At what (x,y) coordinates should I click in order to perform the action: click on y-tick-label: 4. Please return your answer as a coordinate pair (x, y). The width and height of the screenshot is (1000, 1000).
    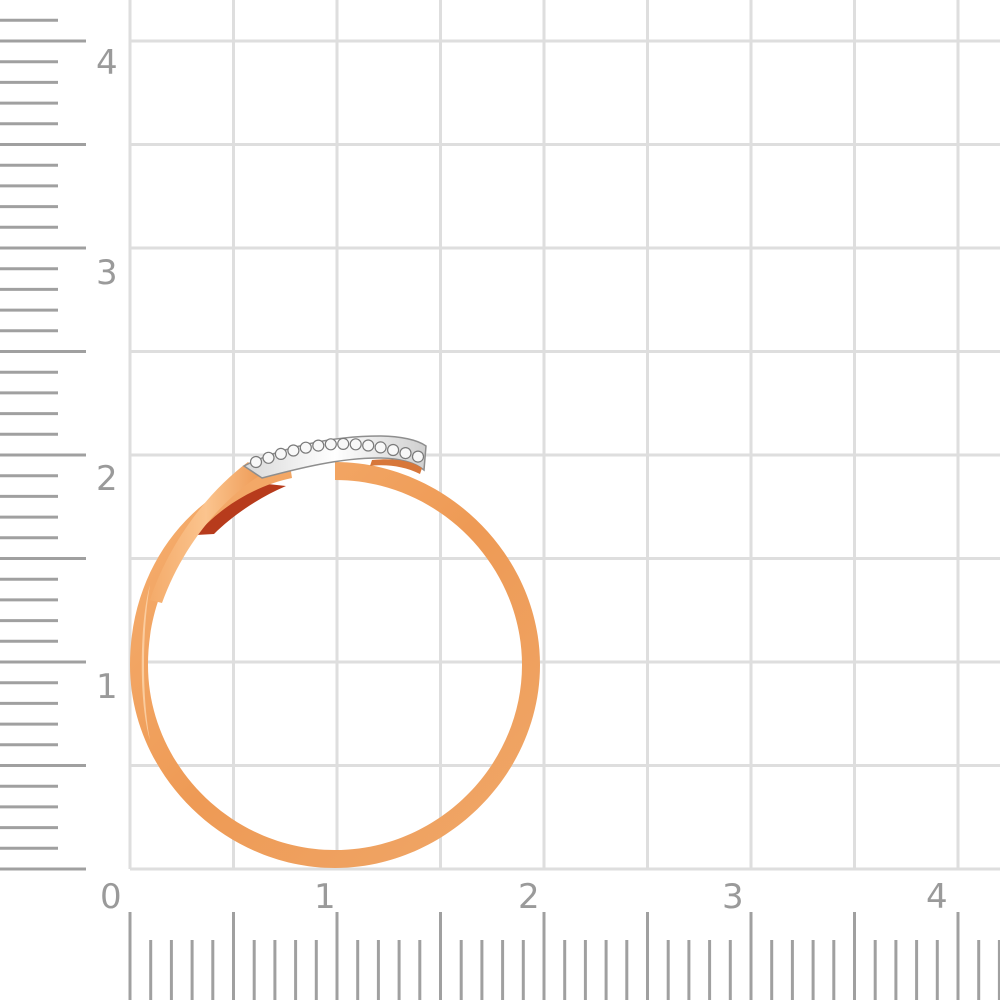
    Looking at the image, I should click on (107, 63).